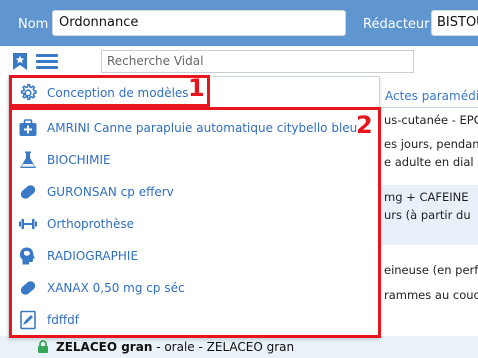 This screenshot has width=478, height=358. What do you see at coordinates (426, 197) in the screenshot?
I see `background-text-line: mg + CAFEINE` at bounding box center [426, 197].